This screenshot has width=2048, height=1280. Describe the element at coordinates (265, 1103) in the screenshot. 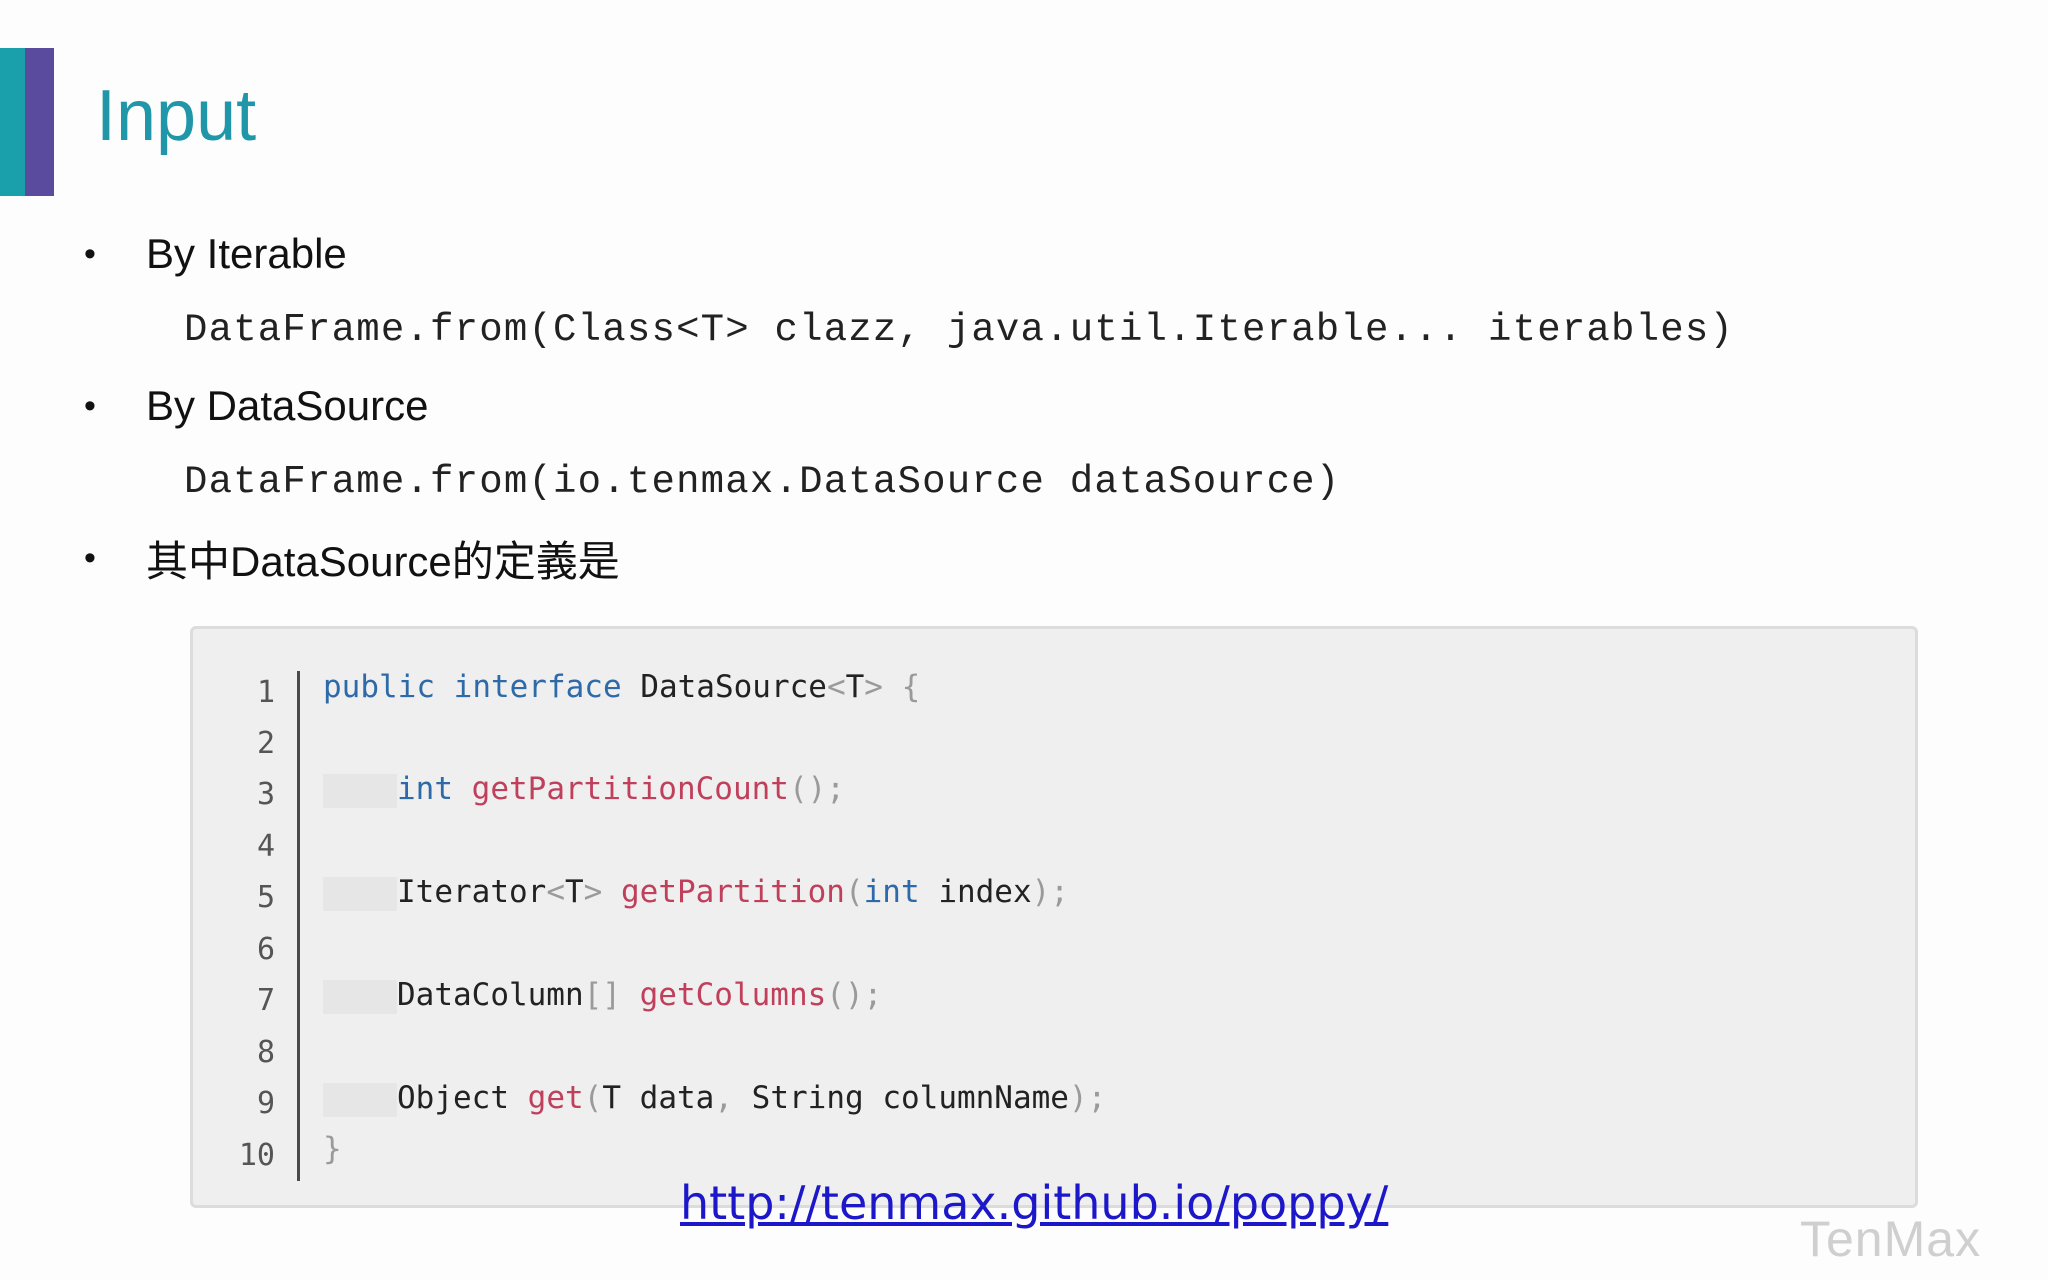

I see `line-number: 9` at that location.